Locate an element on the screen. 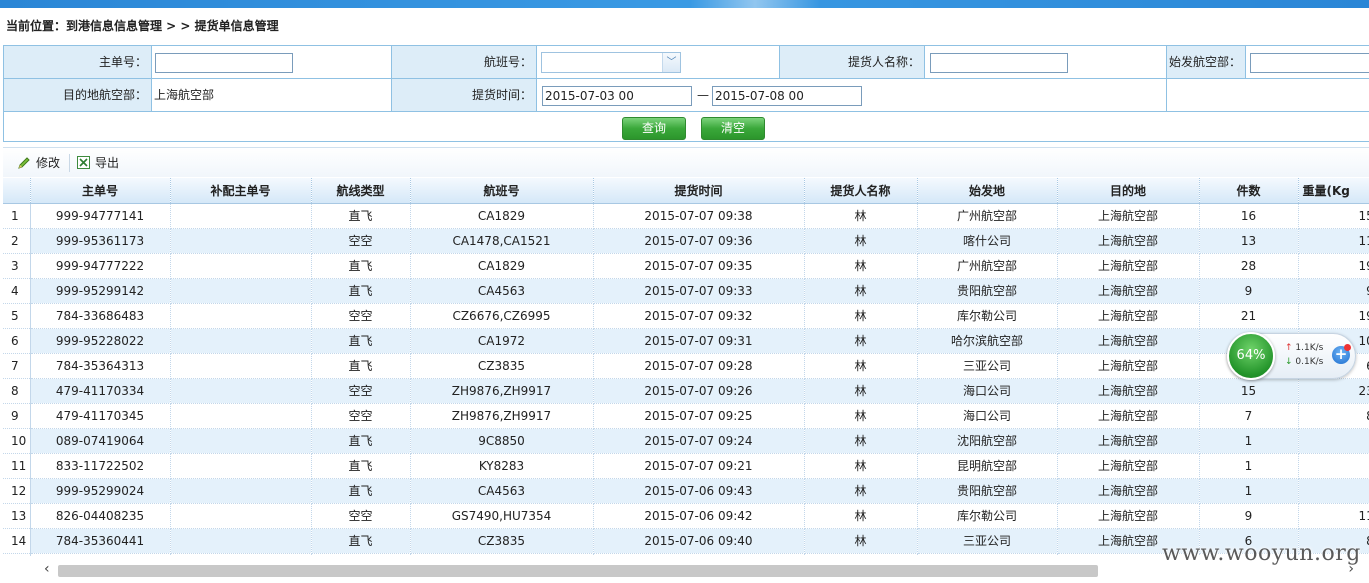 Image resolution: width=1369 pixels, height=583 pixels. pickup-time-from-input is located at coordinates (617, 96).